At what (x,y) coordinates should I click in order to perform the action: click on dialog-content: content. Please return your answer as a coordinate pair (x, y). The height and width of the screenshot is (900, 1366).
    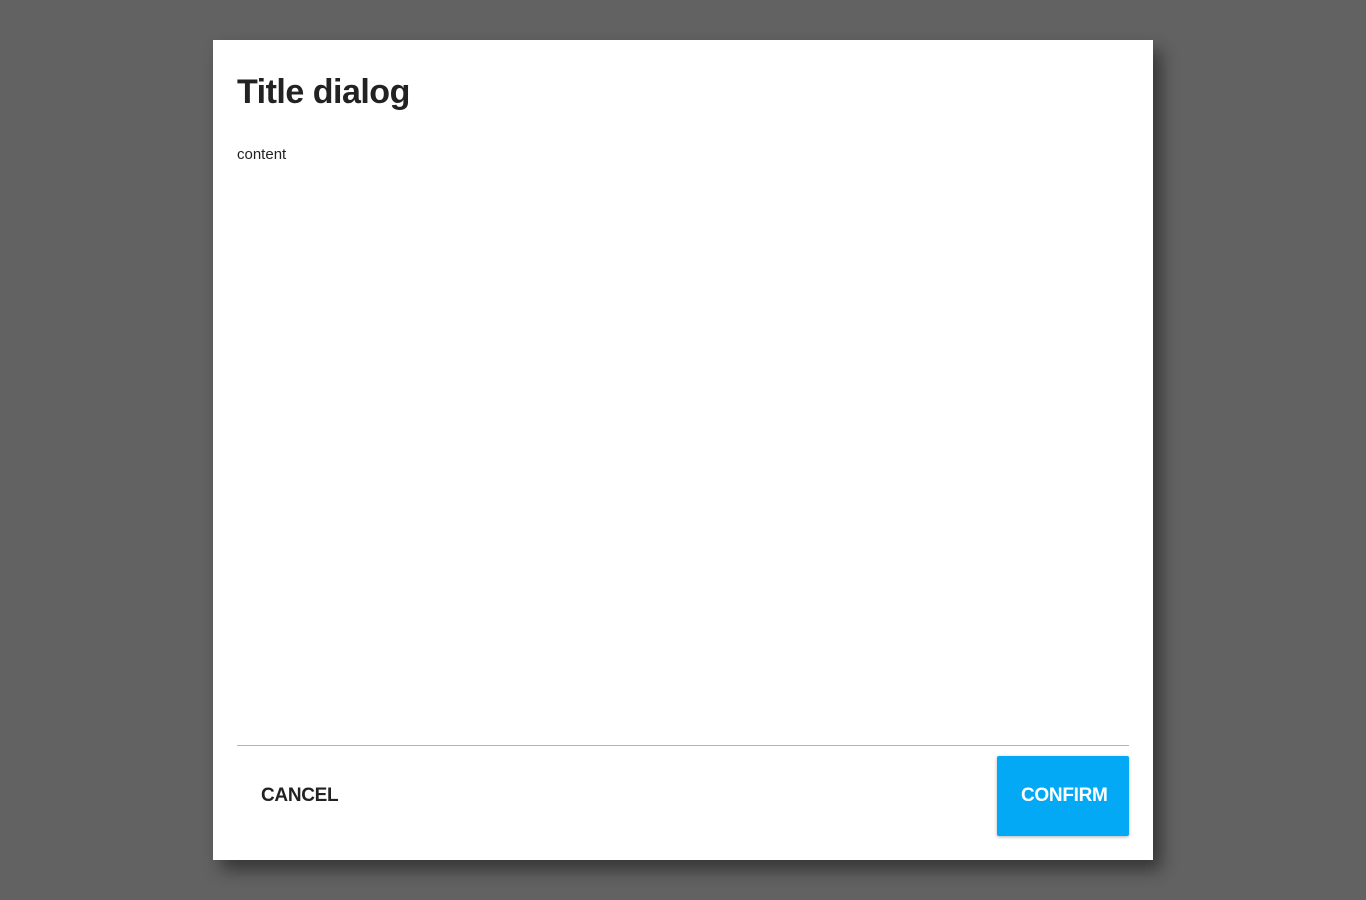
    Looking at the image, I should click on (262, 154).